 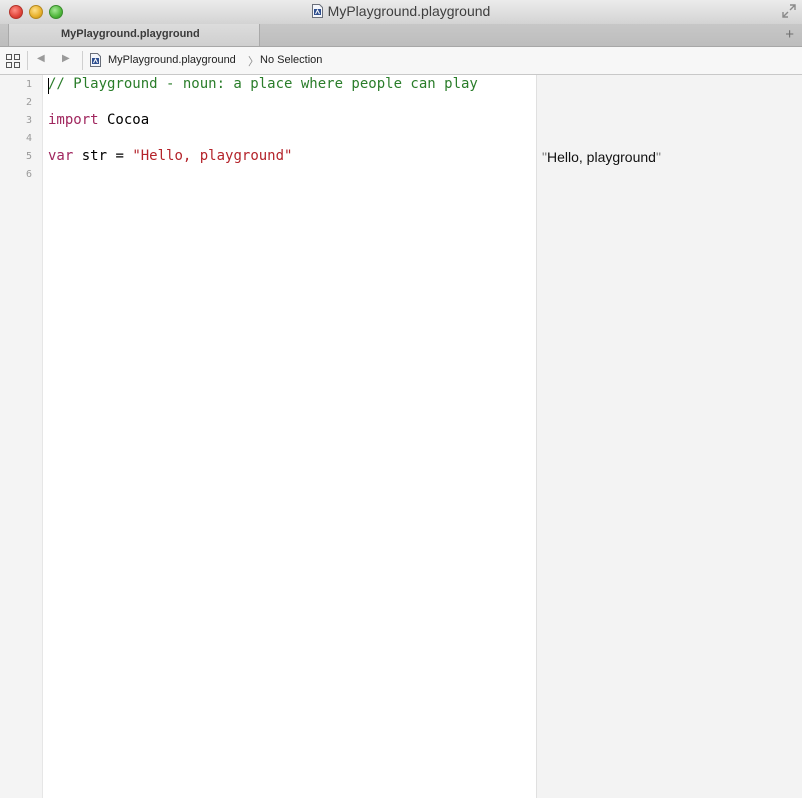 What do you see at coordinates (409, 11) in the screenshot?
I see `window-title: MyPlayground.playground` at bounding box center [409, 11].